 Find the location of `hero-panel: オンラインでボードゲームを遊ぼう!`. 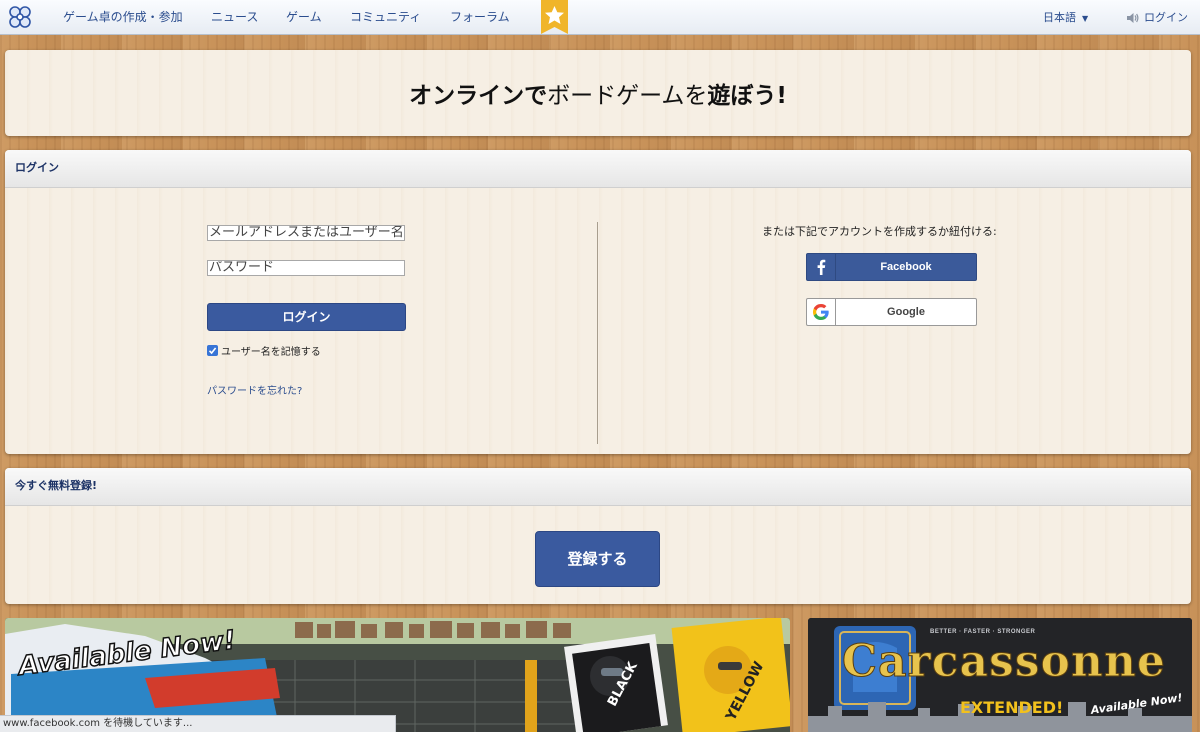

hero-panel: オンラインでボードゲームを遊ぼう! is located at coordinates (598, 93).